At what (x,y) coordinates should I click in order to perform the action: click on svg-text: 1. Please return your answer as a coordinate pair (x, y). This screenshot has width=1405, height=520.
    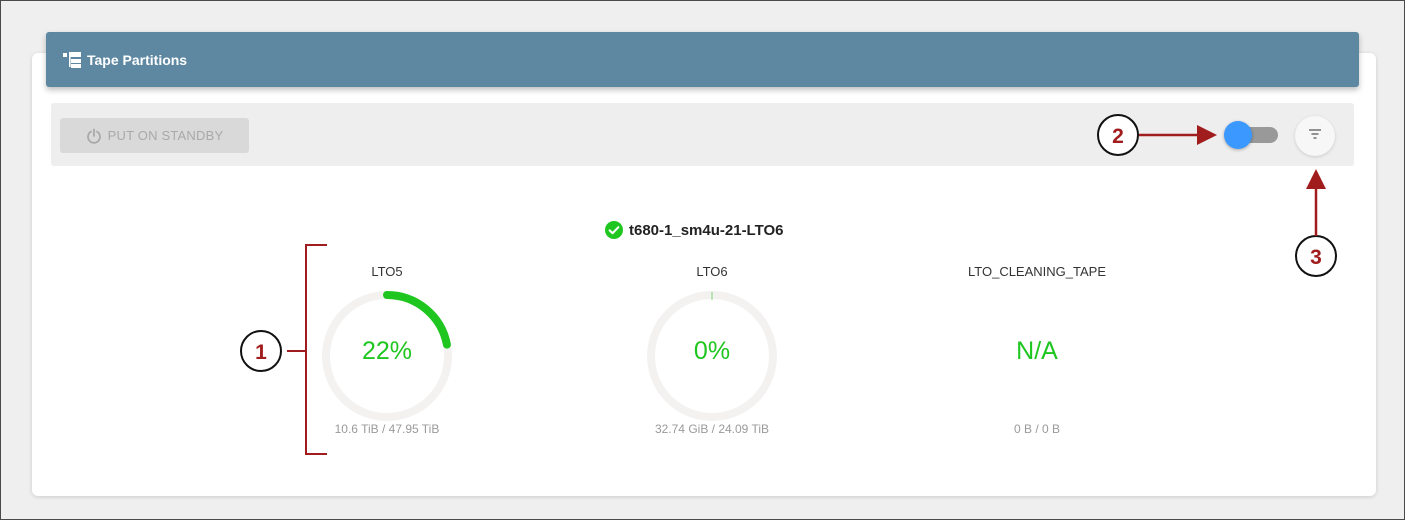
    Looking at the image, I should click on (261, 352).